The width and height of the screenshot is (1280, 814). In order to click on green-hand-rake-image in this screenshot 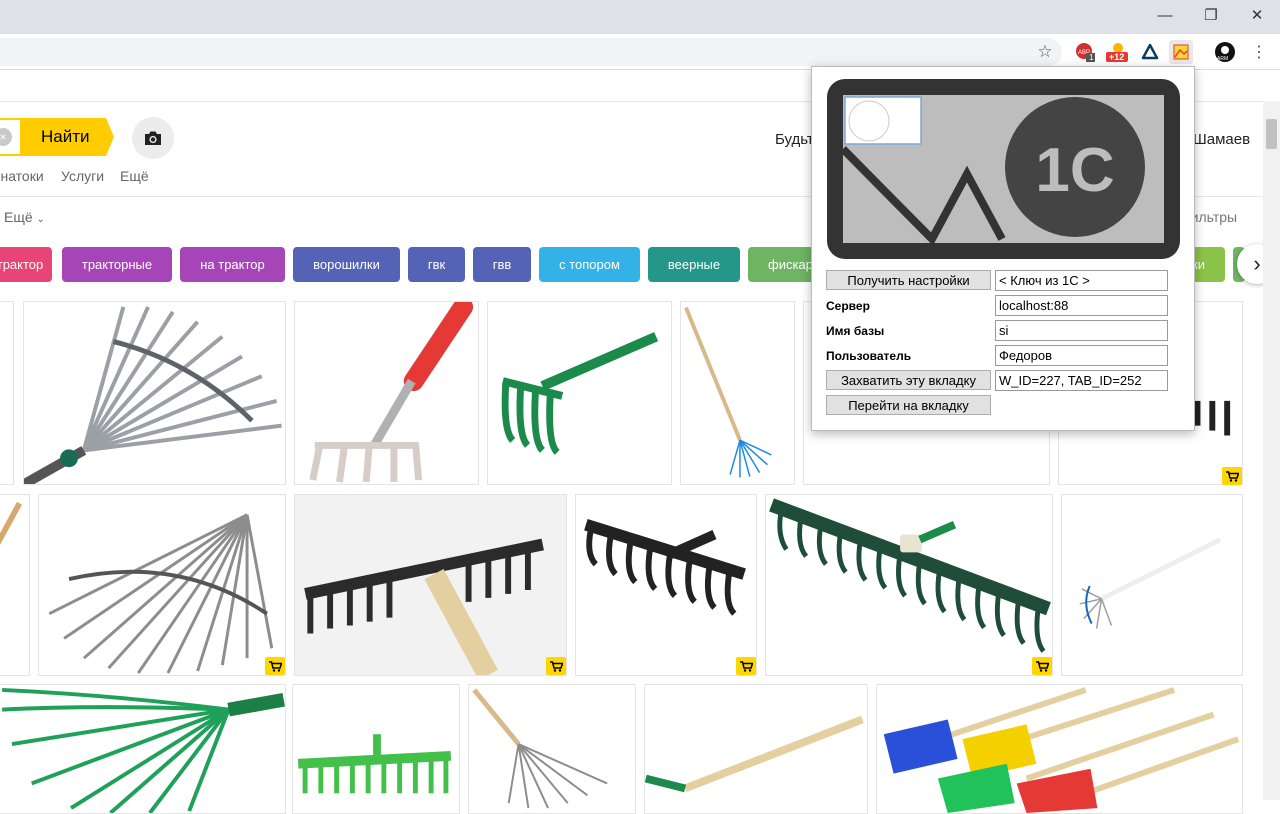, I will do `click(580, 393)`.